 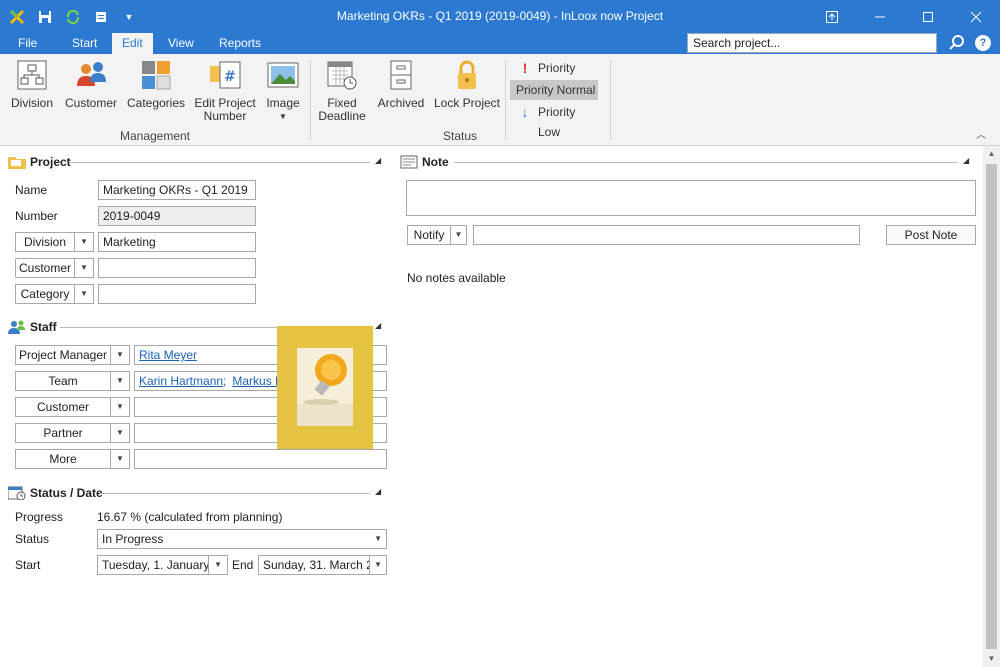 I want to click on name-label: Name, so click(x=31, y=190).